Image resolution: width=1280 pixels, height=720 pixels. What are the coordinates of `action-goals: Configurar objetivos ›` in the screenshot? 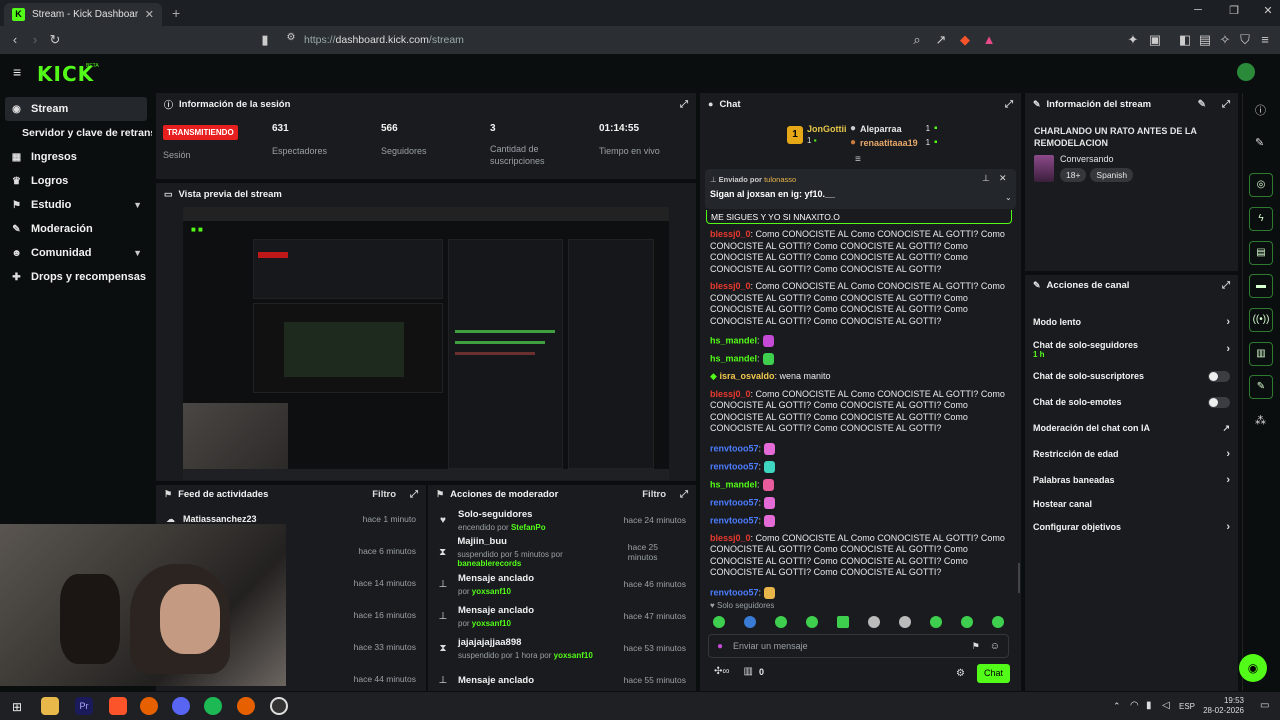 It's located at (1131, 527).